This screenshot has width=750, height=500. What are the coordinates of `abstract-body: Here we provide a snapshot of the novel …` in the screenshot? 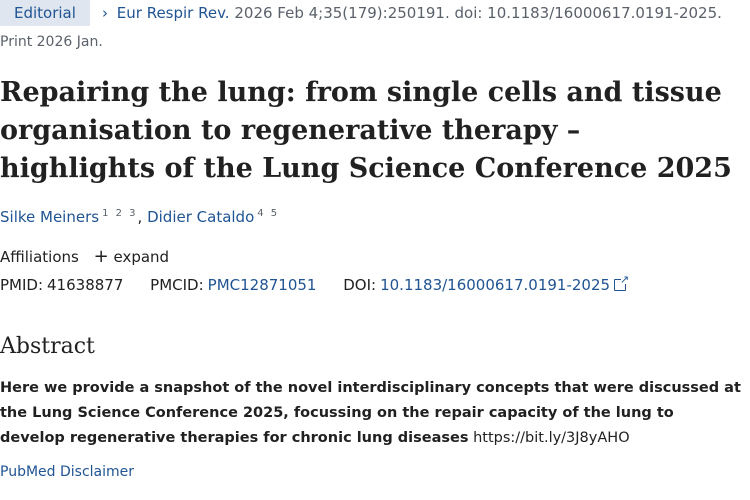 It's located at (370, 413).